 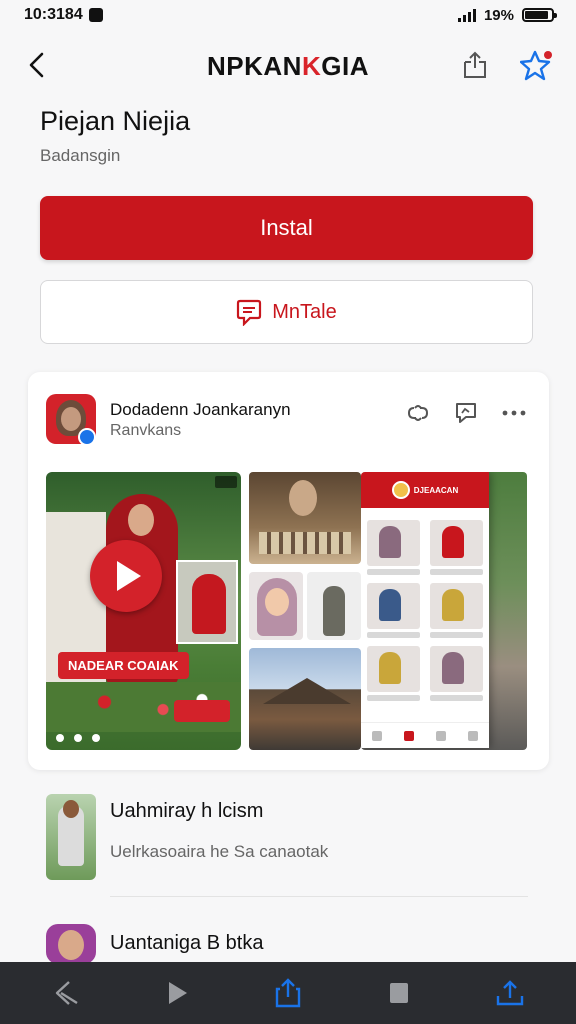 I want to click on phone-screen: DJEAACAN, so click(x=425, y=610).